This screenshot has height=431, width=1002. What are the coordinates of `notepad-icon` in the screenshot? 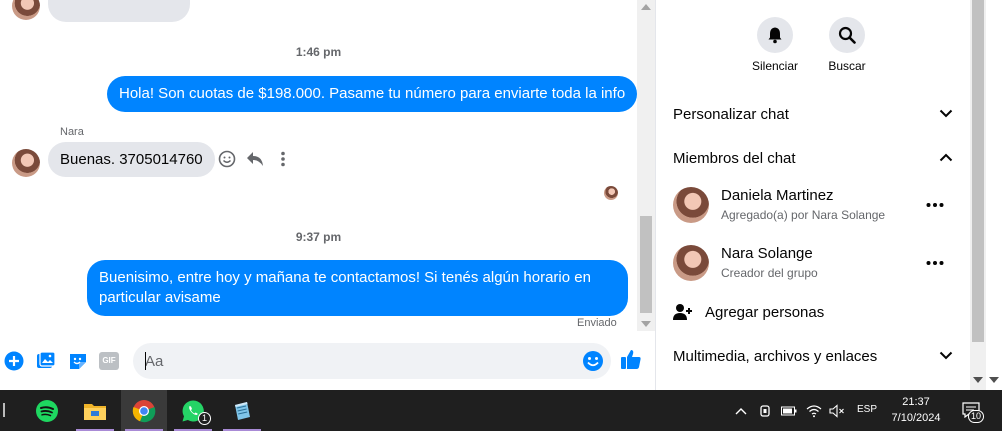 It's located at (242, 410).